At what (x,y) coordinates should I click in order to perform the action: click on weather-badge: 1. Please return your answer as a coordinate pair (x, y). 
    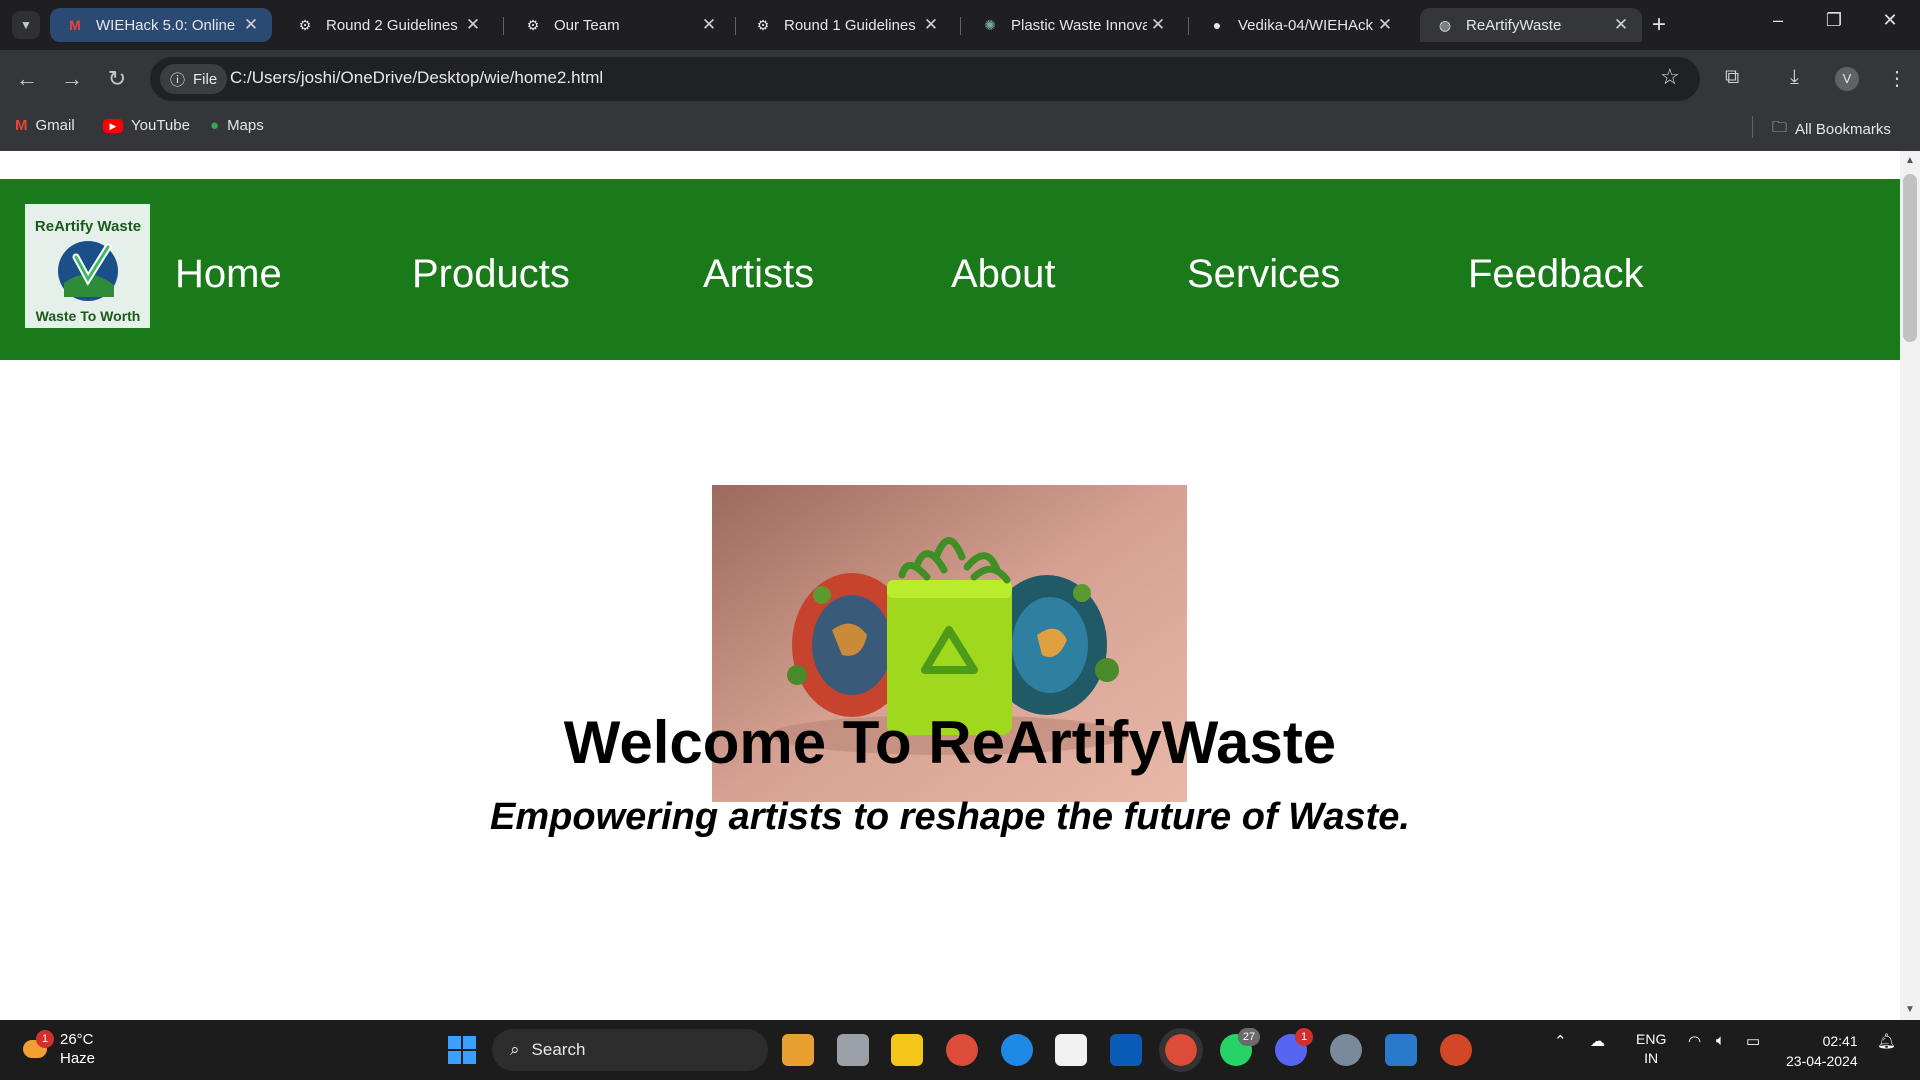
    Looking at the image, I should click on (45, 1039).